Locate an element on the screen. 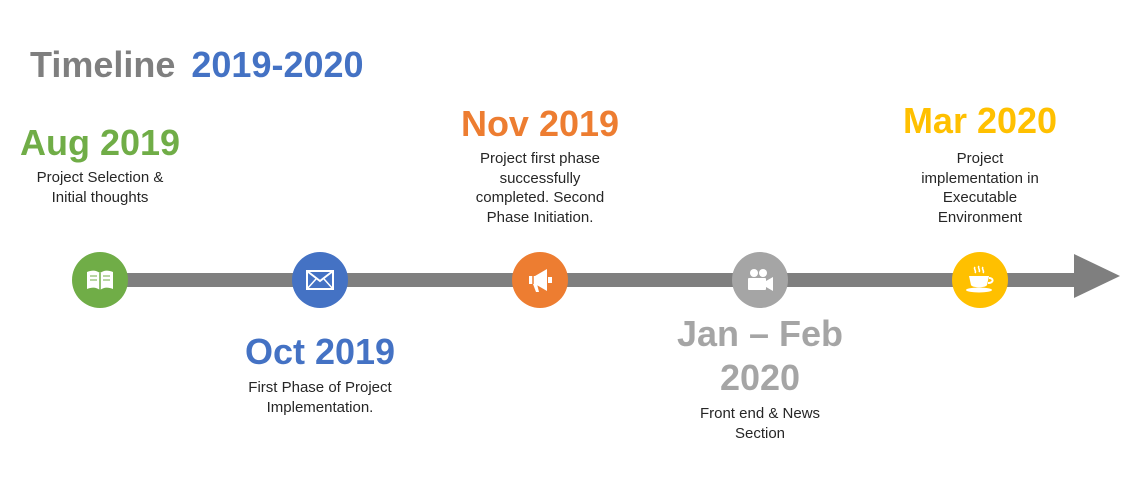  milestone-node-aug-2019 is located at coordinates (100, 280).